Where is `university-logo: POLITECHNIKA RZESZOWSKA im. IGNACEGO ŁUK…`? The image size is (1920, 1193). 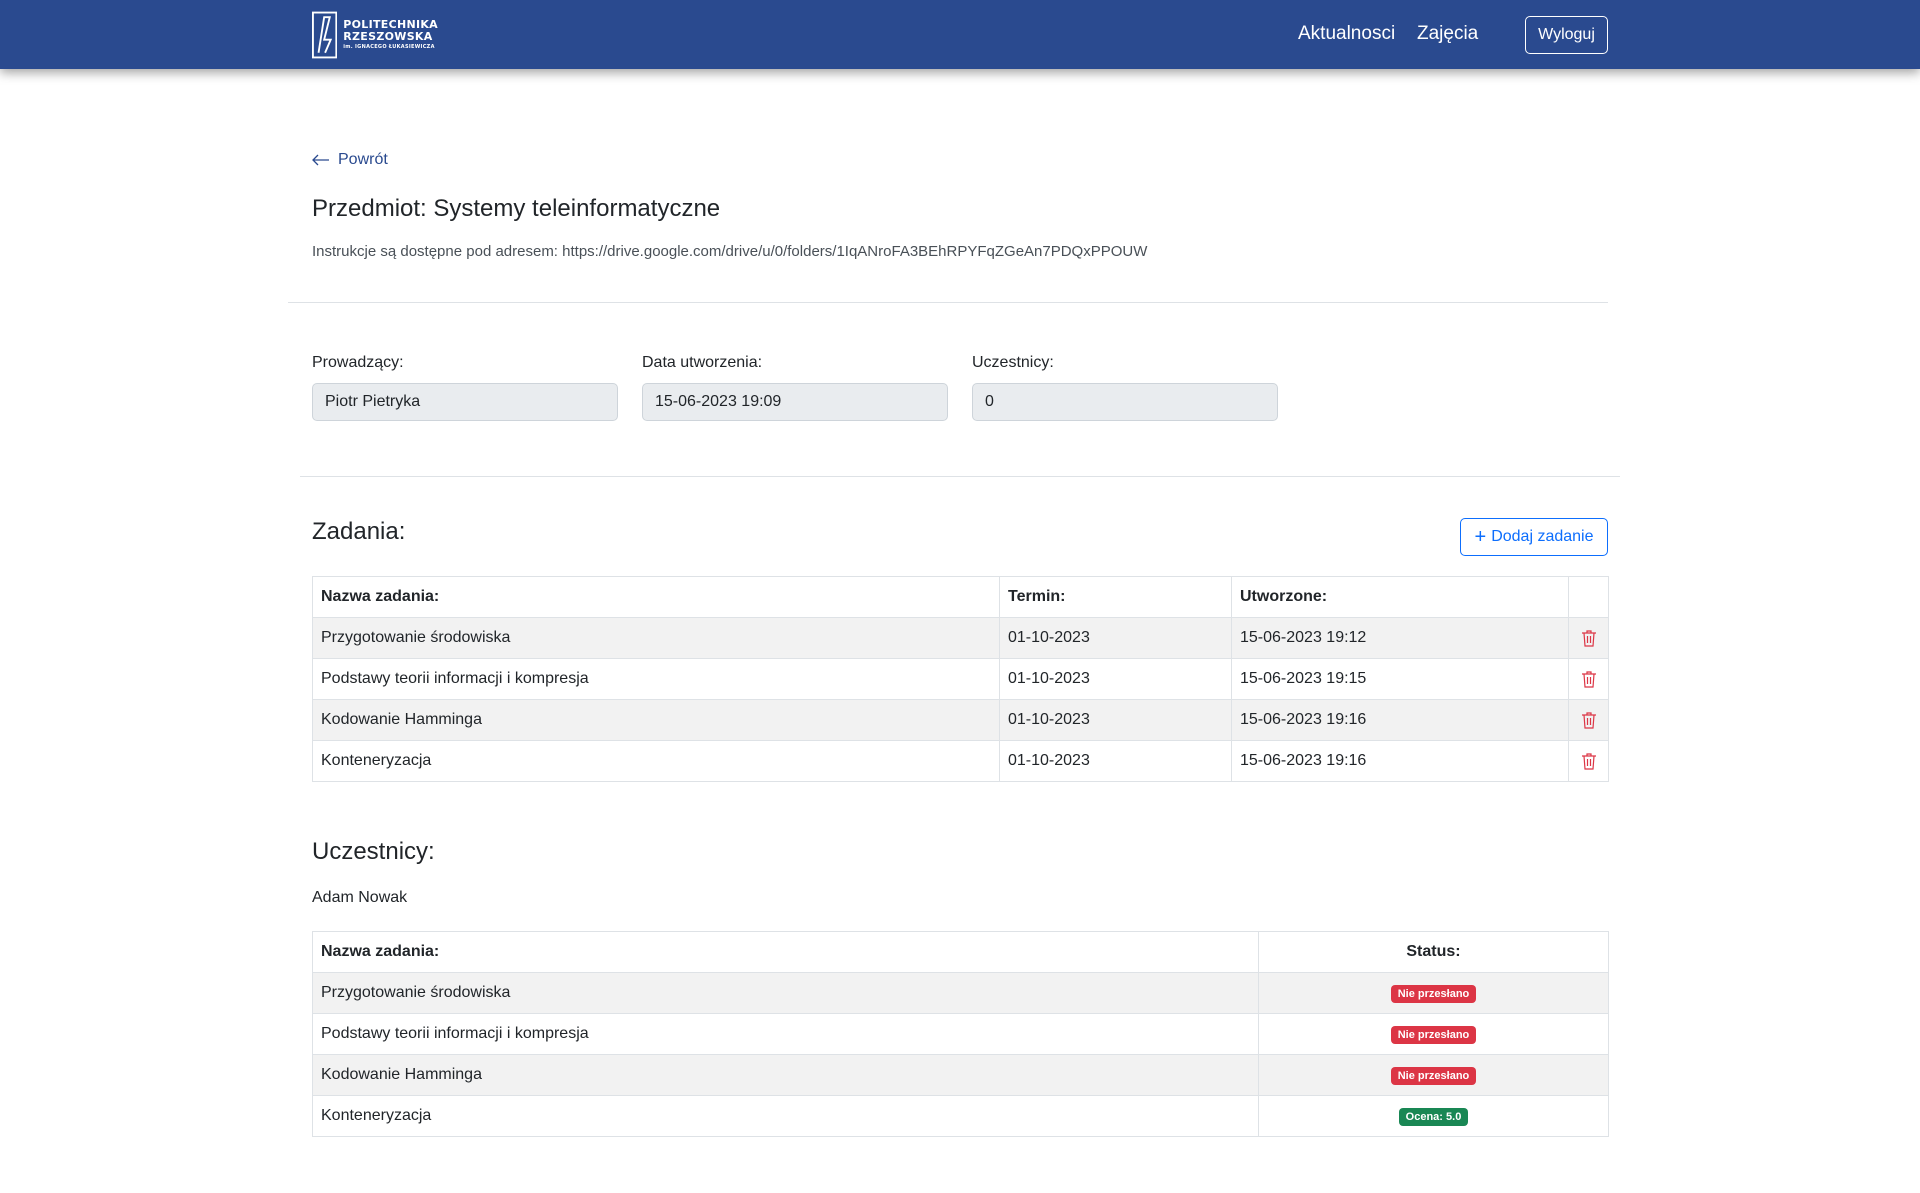
university-logo: POLITECHNIKA RZESZOWSKA im. IGNACEGO ŁUK… is located at coordinates (375, 35).